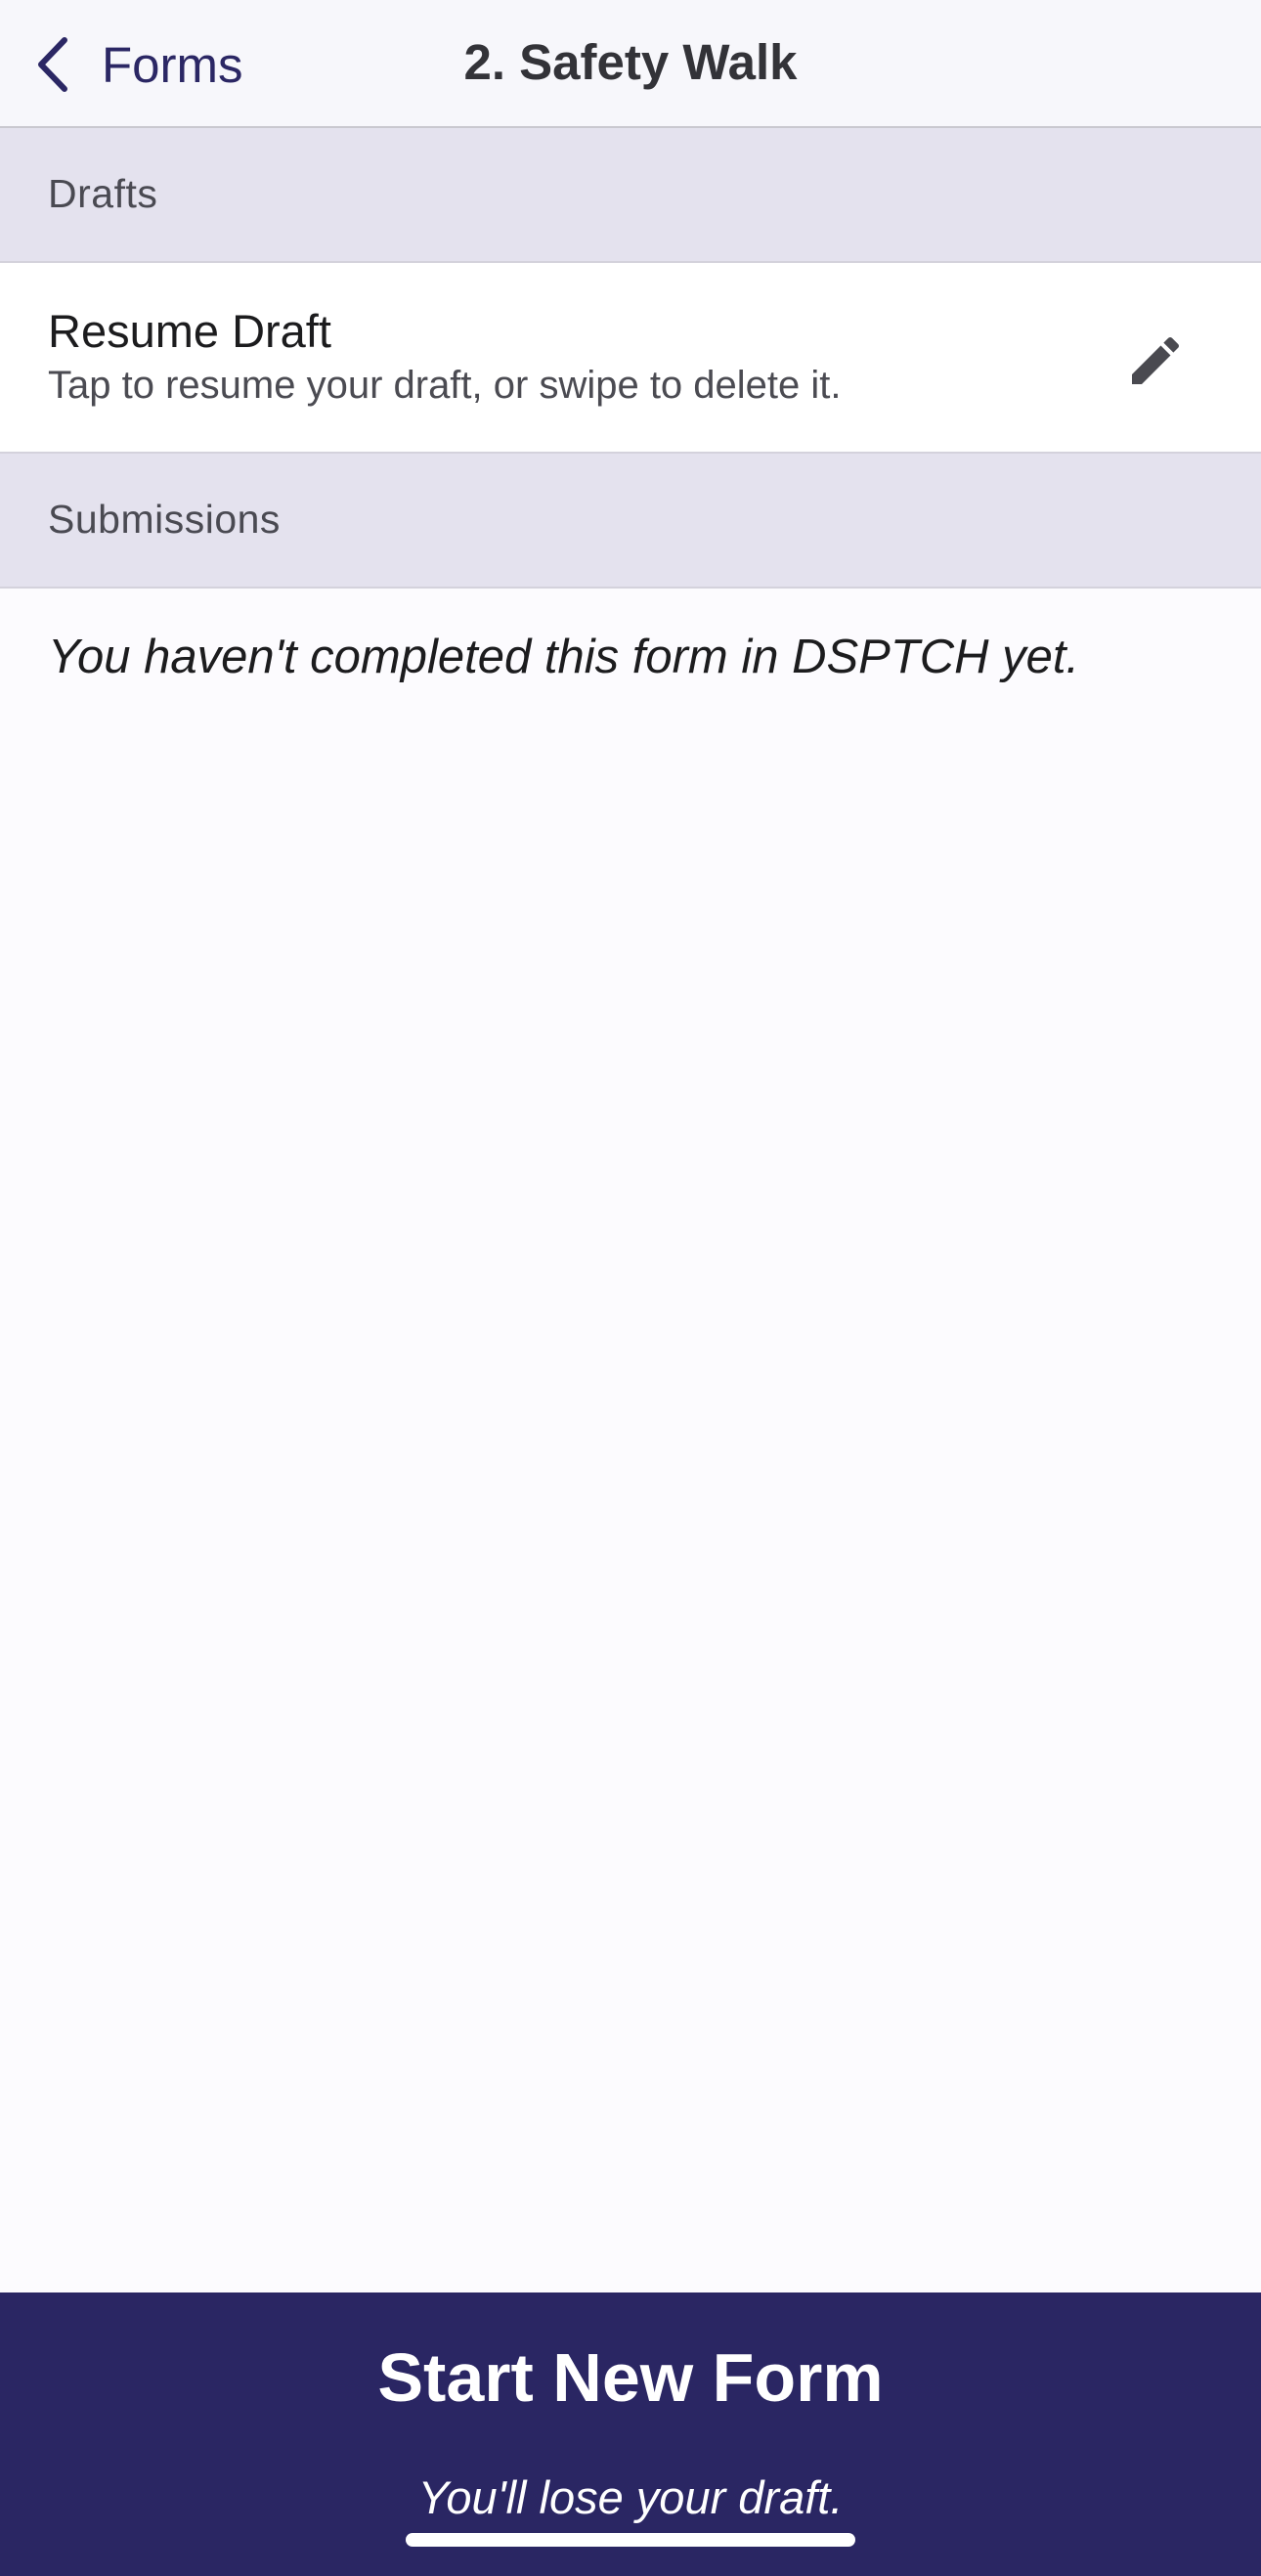 The width and height of the screenshot is (1261, 2576). What do you see at coordinates (630, 2497) in the screenshot?
I see `draft-warning-label: You'll lose your draft.` at bounding box center [630, 2497].